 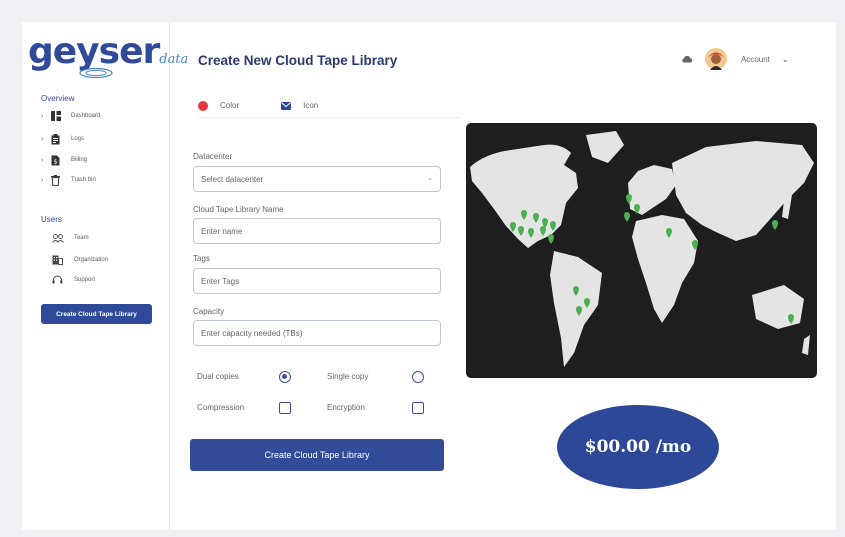 What do you see at coordinates (91, 260) in the screenshot?
I see `sidebar-item-label: Organization` at bounding box center [91, 260].